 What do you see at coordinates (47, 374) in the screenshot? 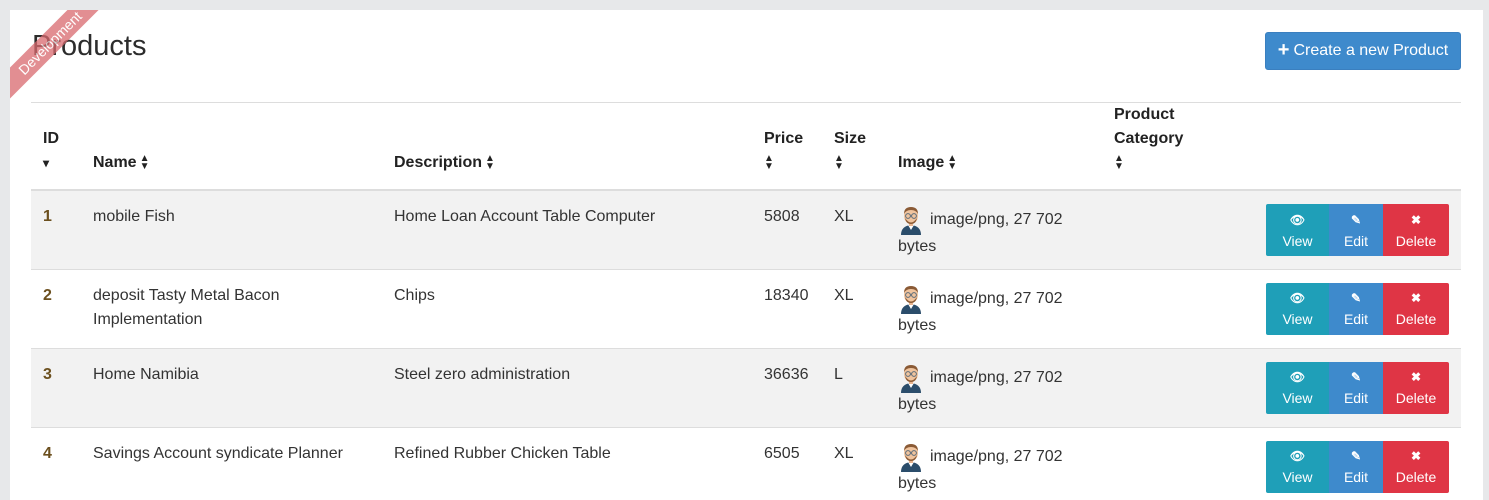
I see `product-id-link: 3` at bounding box center [47, 374].